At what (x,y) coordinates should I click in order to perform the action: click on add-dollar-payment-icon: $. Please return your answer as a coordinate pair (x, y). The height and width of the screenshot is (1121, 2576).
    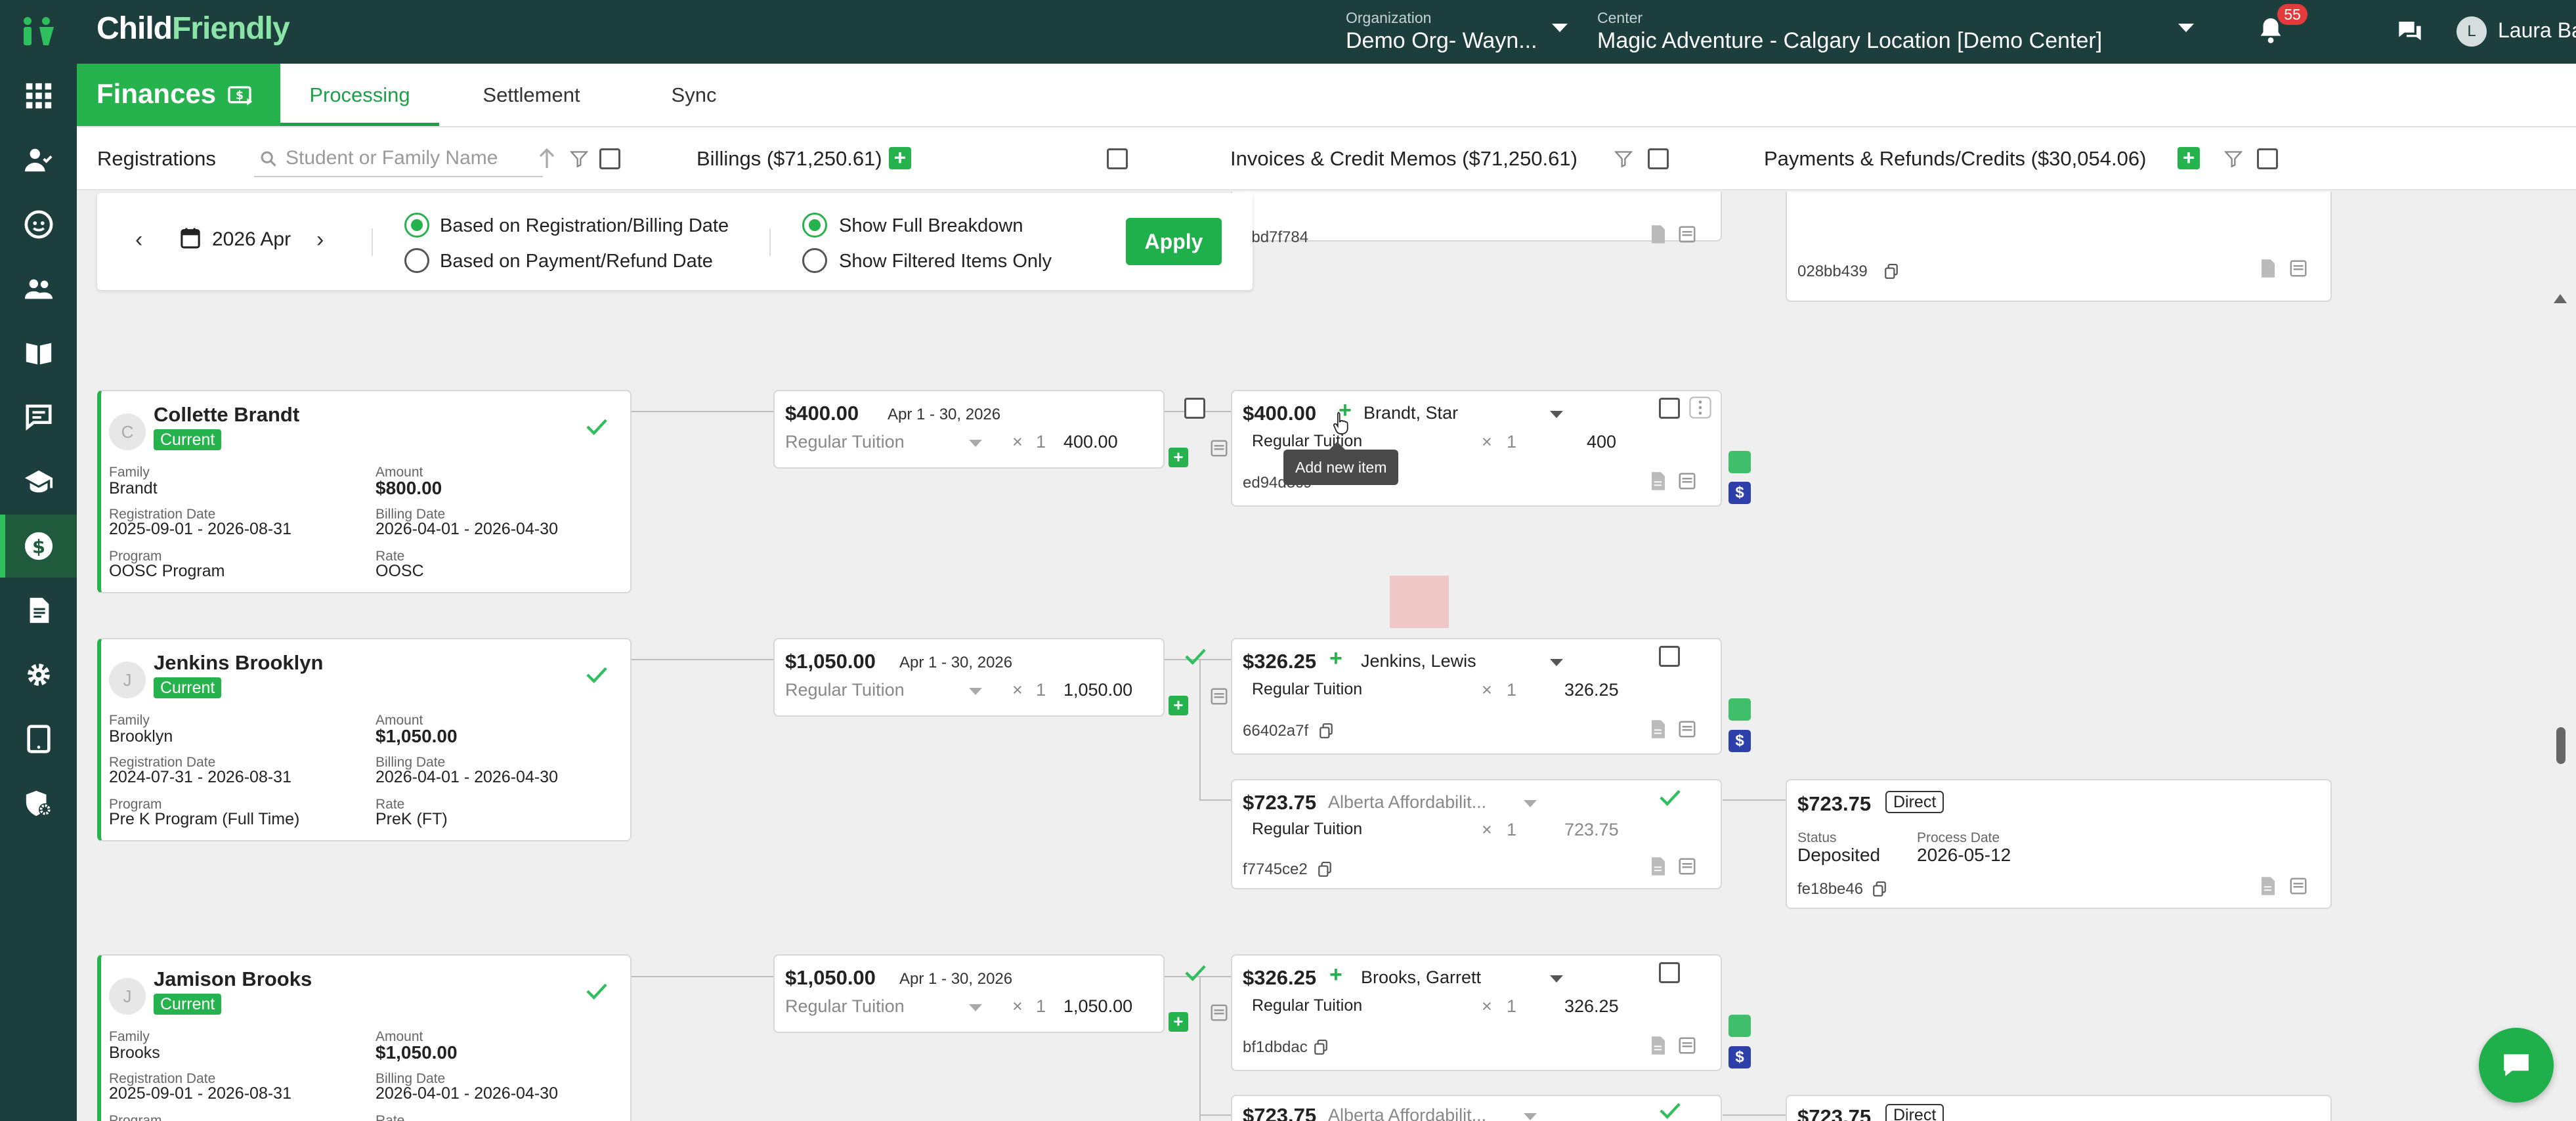
    Looking at the image, I should click on (1739, 741).